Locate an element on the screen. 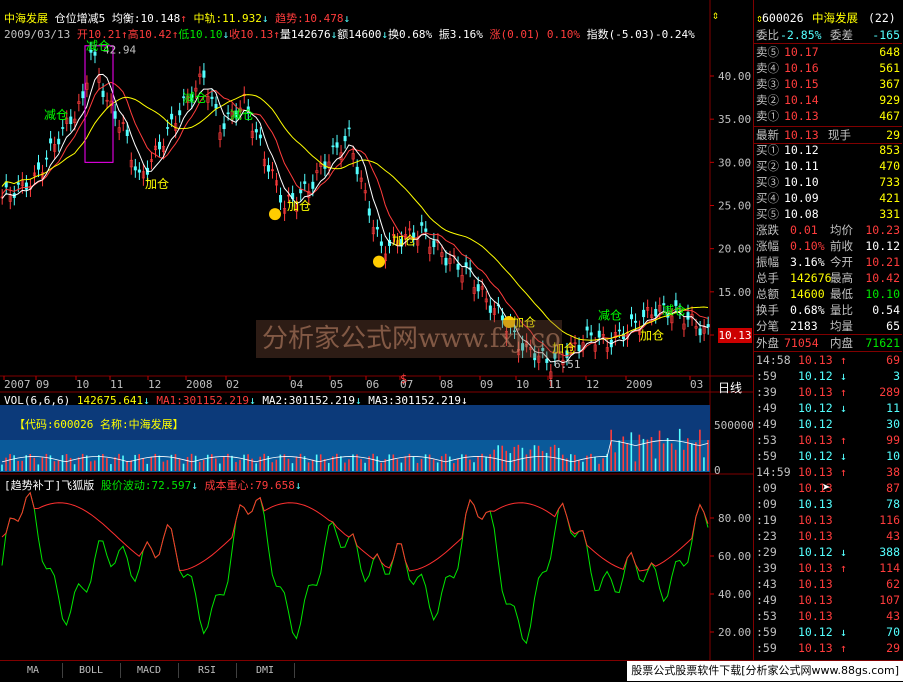 The width and height of the screenshot is (903, 682). tick-row: :59 10.12 ↓ 10 is located at coordinates (828, 456).